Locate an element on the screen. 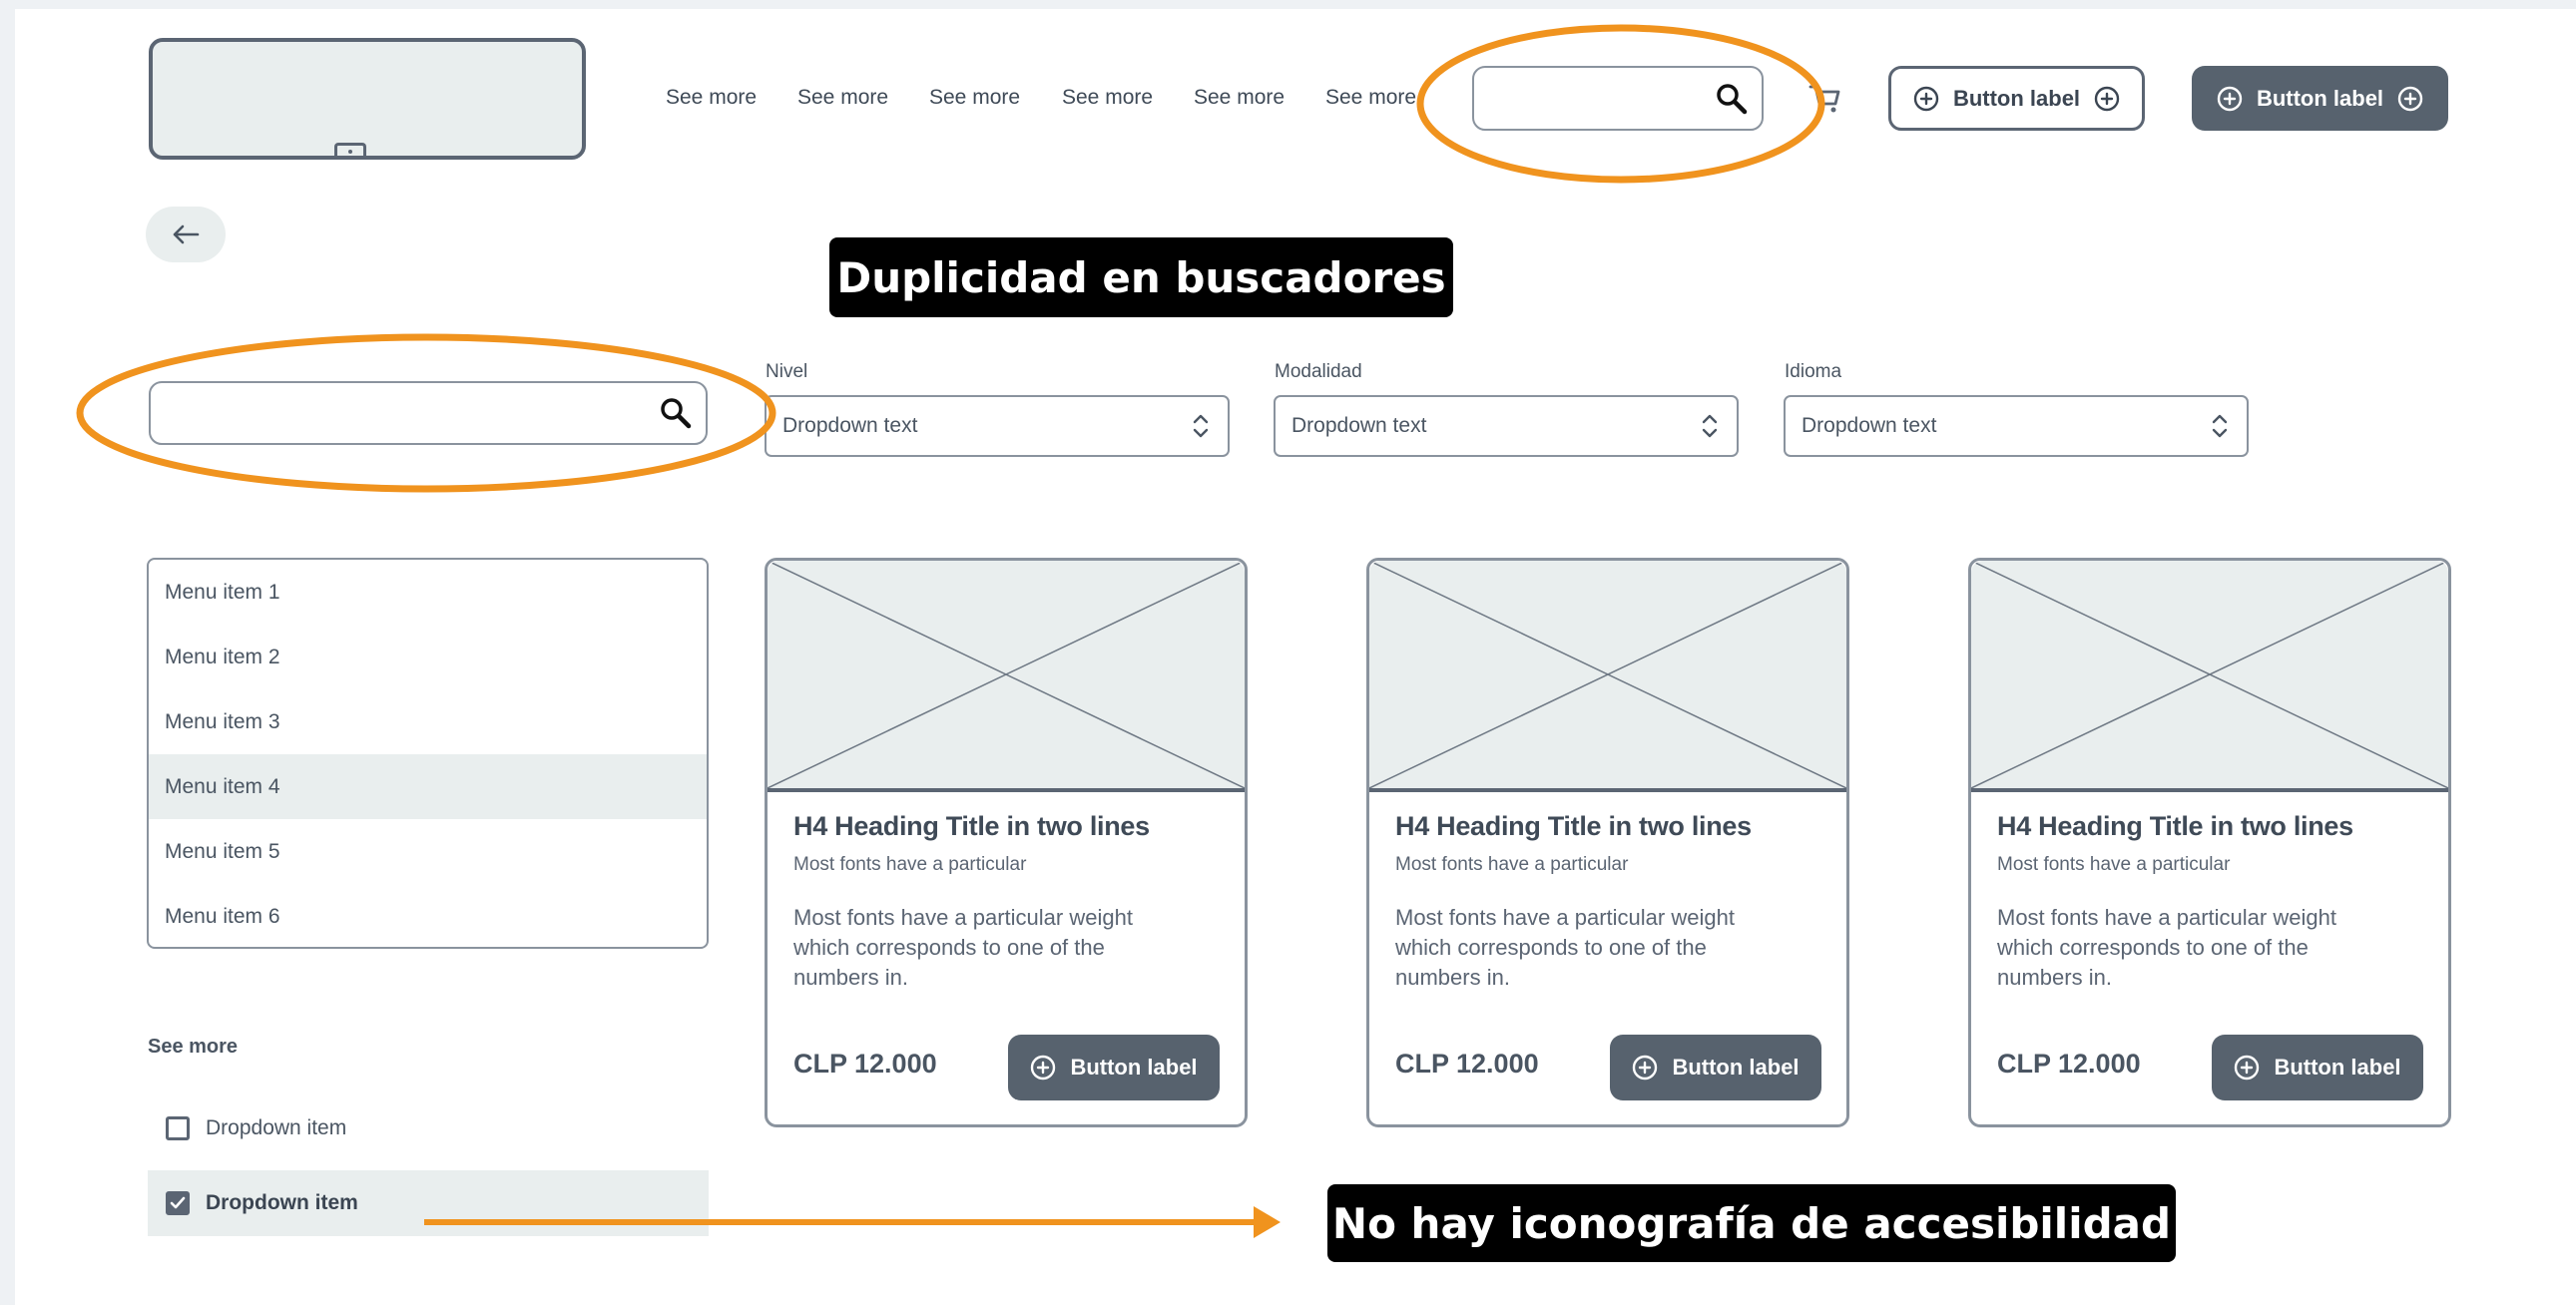 The image size is (2576, 1305). logo-badge is located at coordinates (350, 150).